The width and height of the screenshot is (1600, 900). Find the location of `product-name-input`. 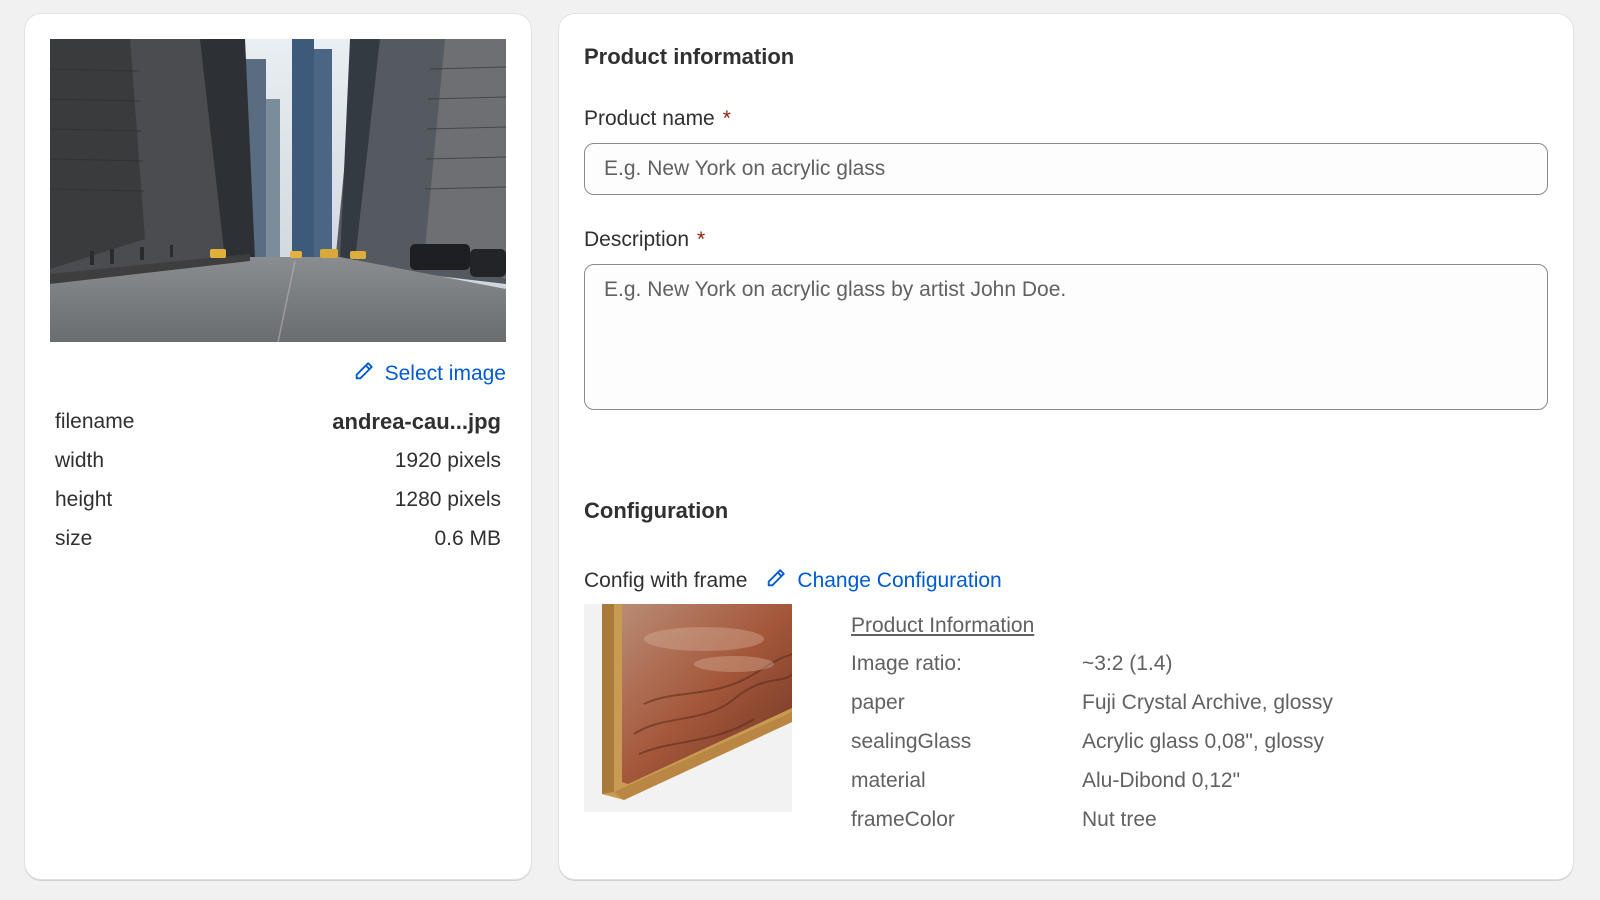

product-name-input is located at coordinates (1066, 169).